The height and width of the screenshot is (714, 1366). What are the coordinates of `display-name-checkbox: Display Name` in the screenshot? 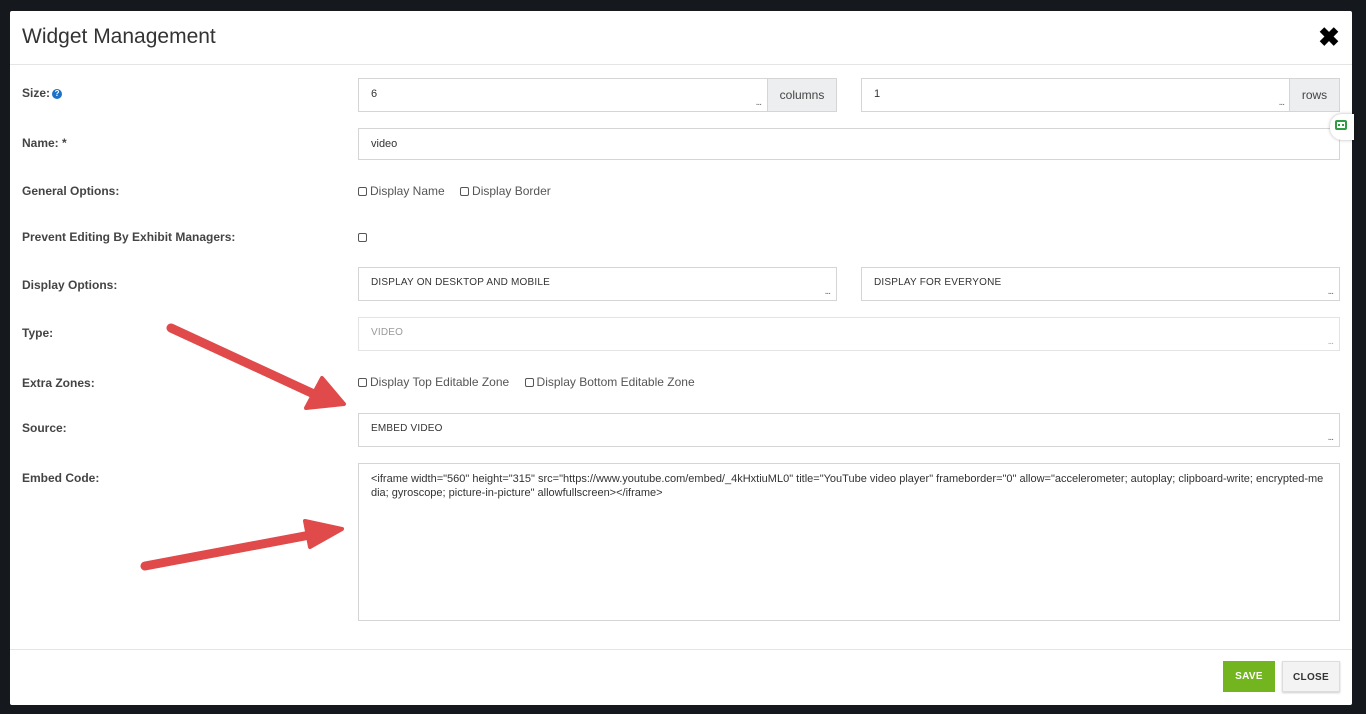 It's located at (401, 191).